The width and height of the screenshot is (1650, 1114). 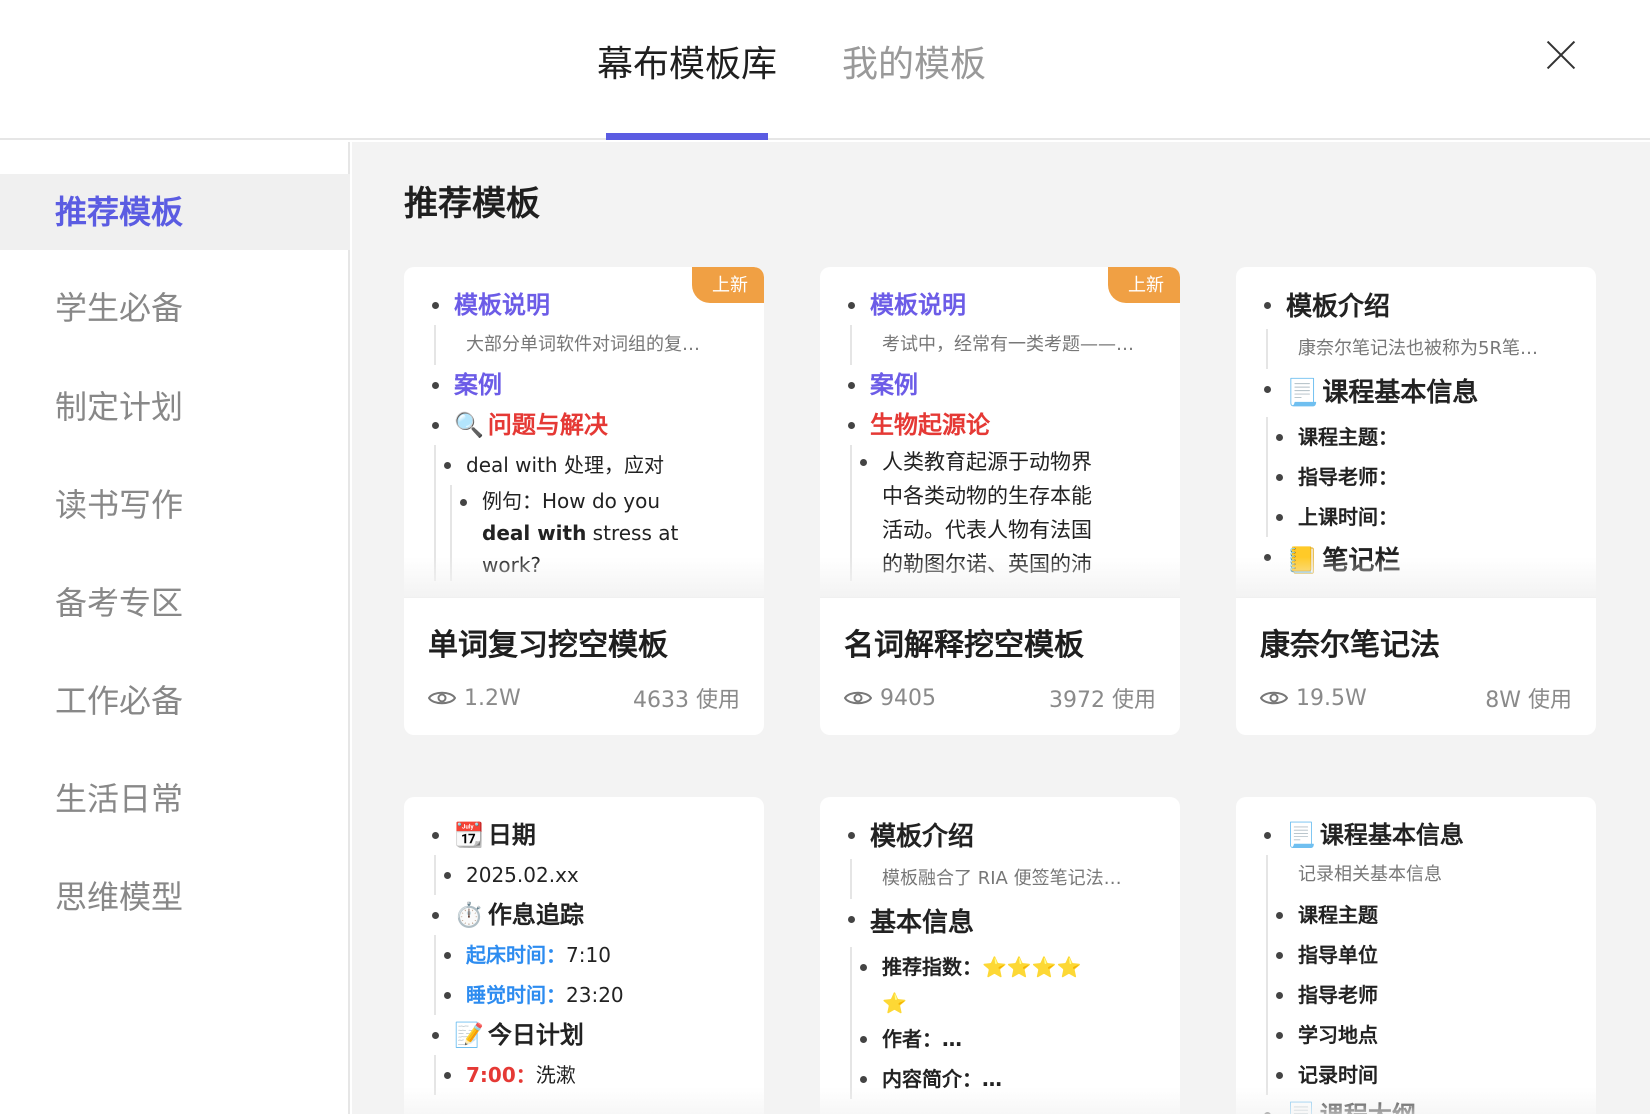 What do you see at coordinates (894, 1003) in the screenshot?
I see `star-rating: ⭐` at bounding box center [894, 1003].